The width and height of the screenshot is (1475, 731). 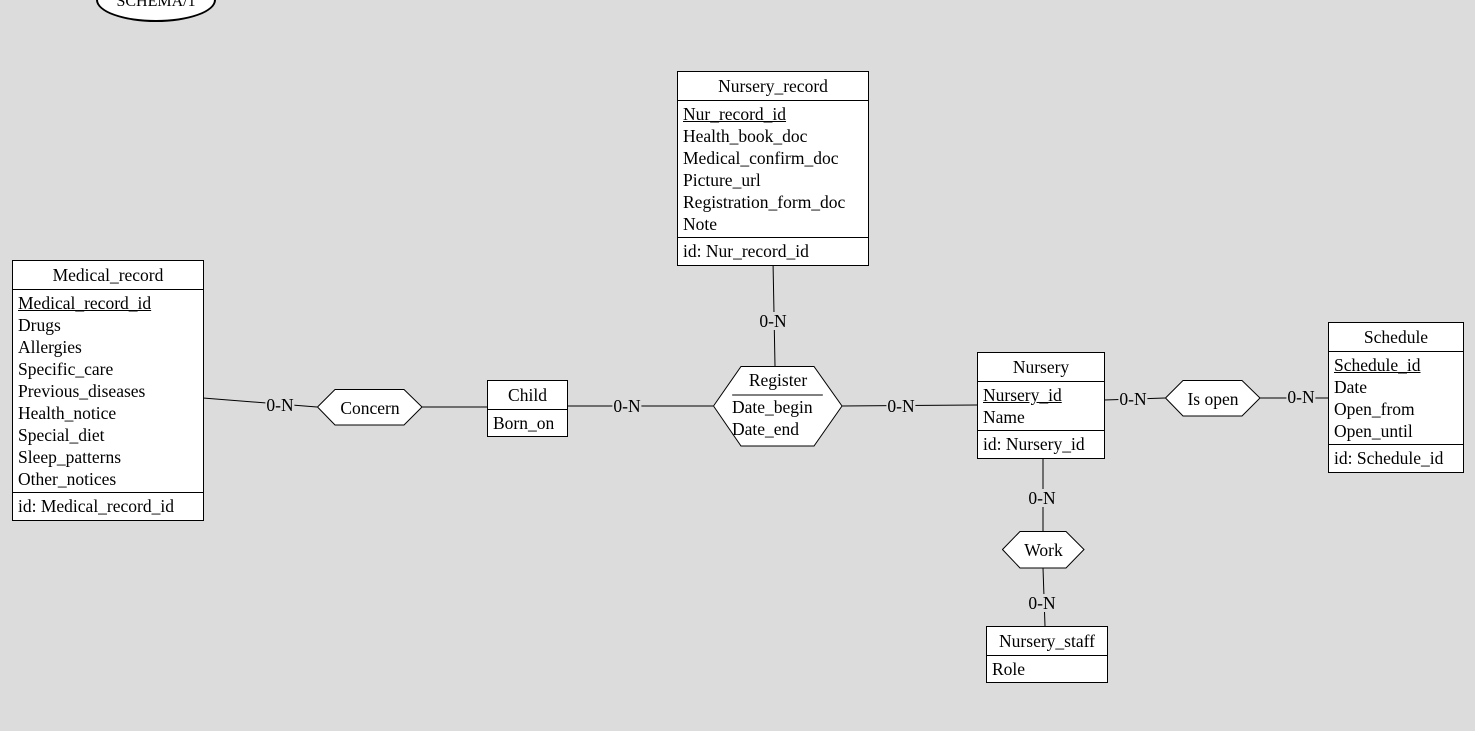 I want to click on attribute: Born_on, so click(x=524, y=423).